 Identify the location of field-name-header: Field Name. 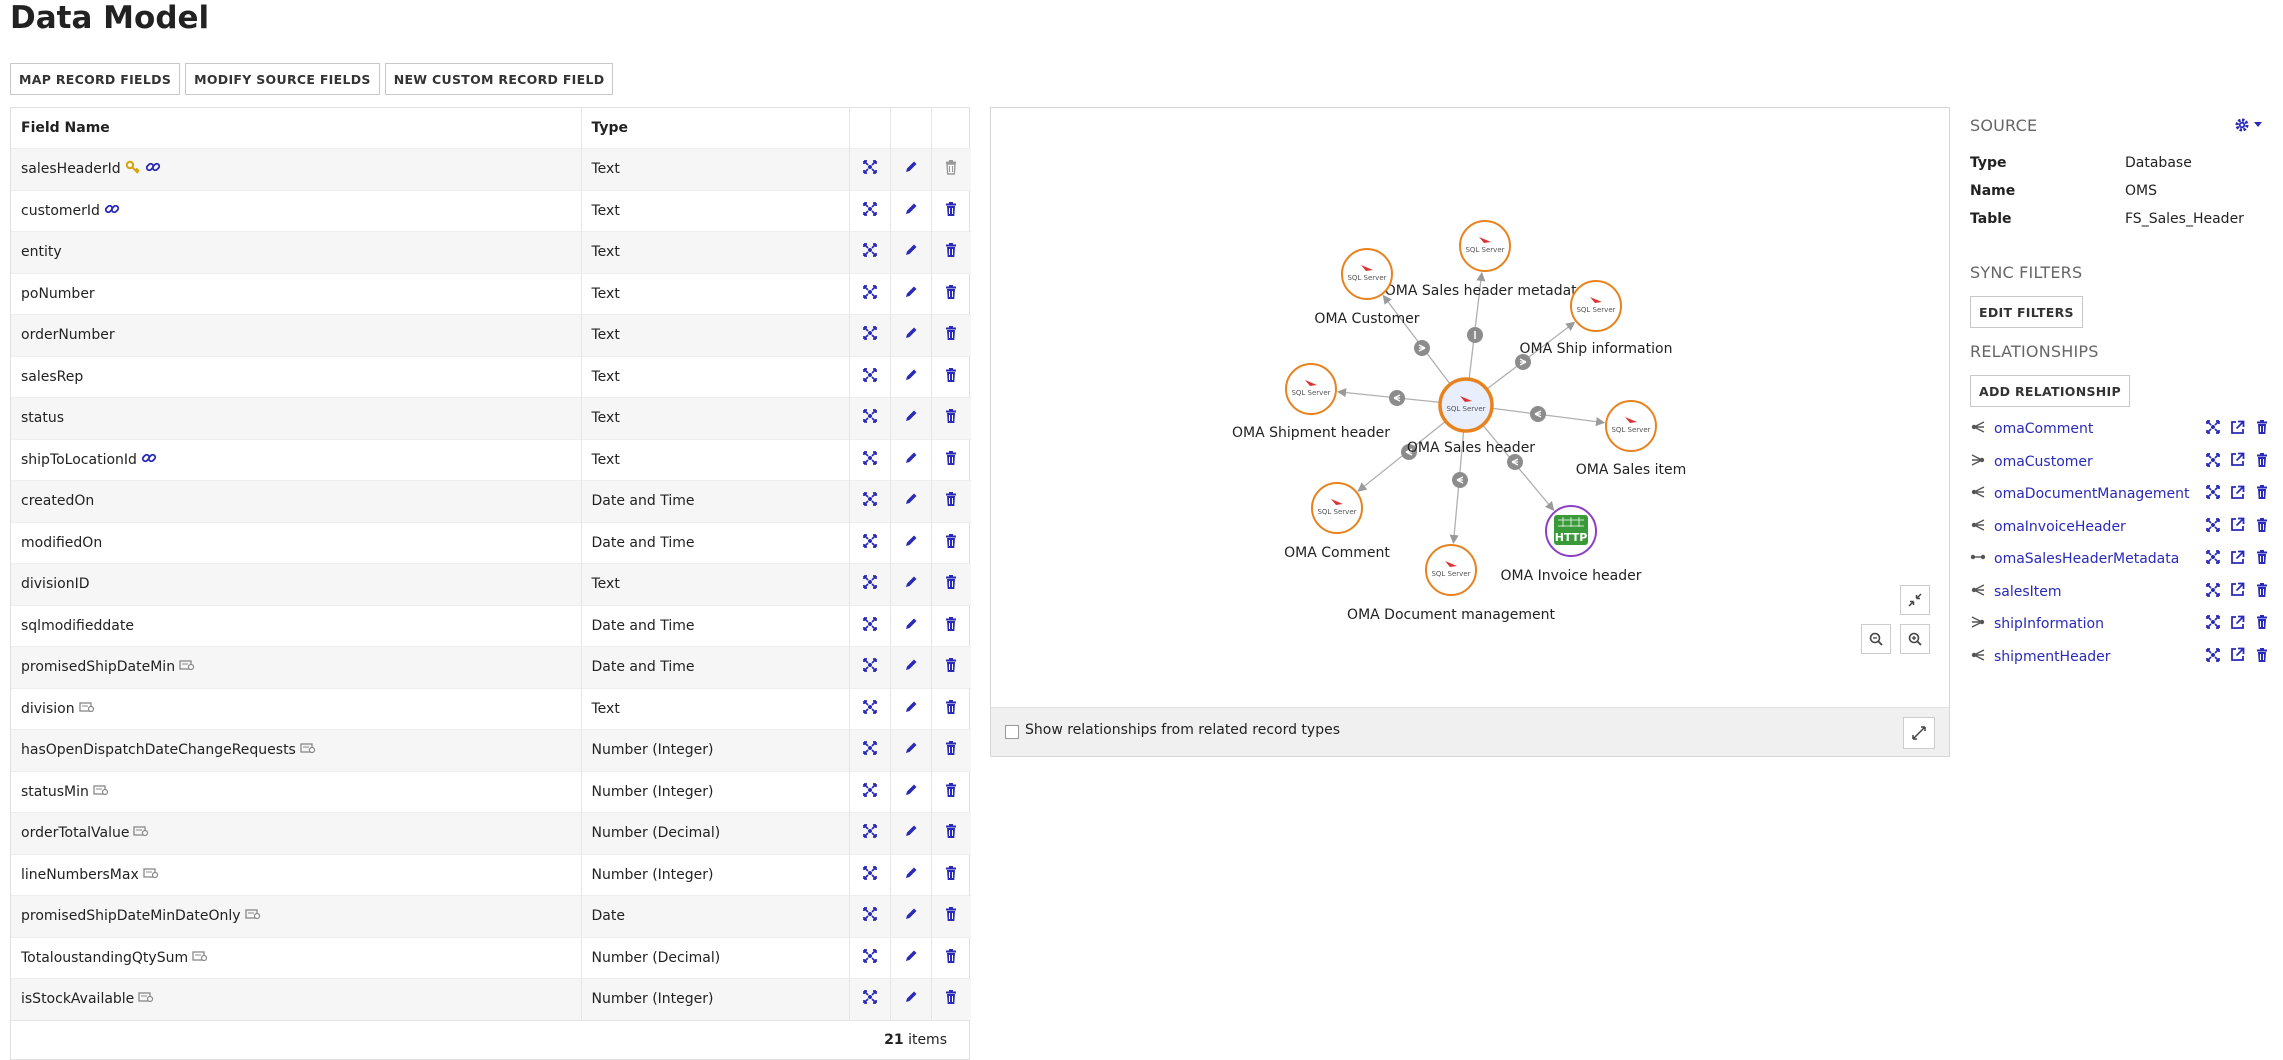
(296, 128).